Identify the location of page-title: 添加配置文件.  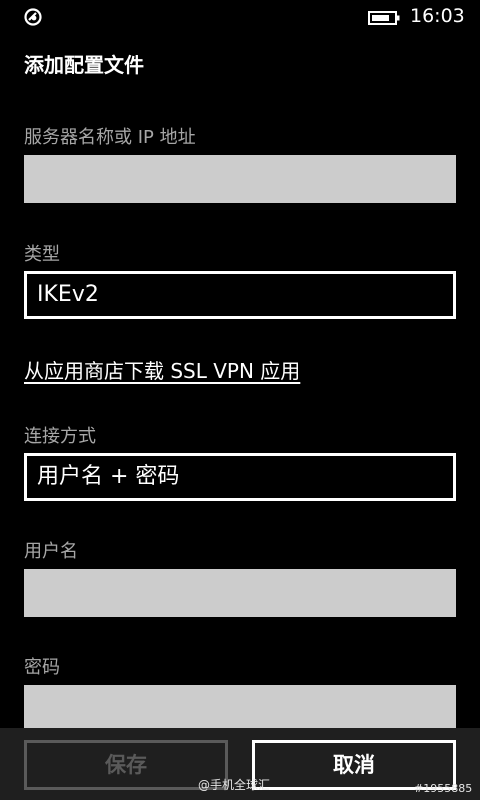
(84, 65).